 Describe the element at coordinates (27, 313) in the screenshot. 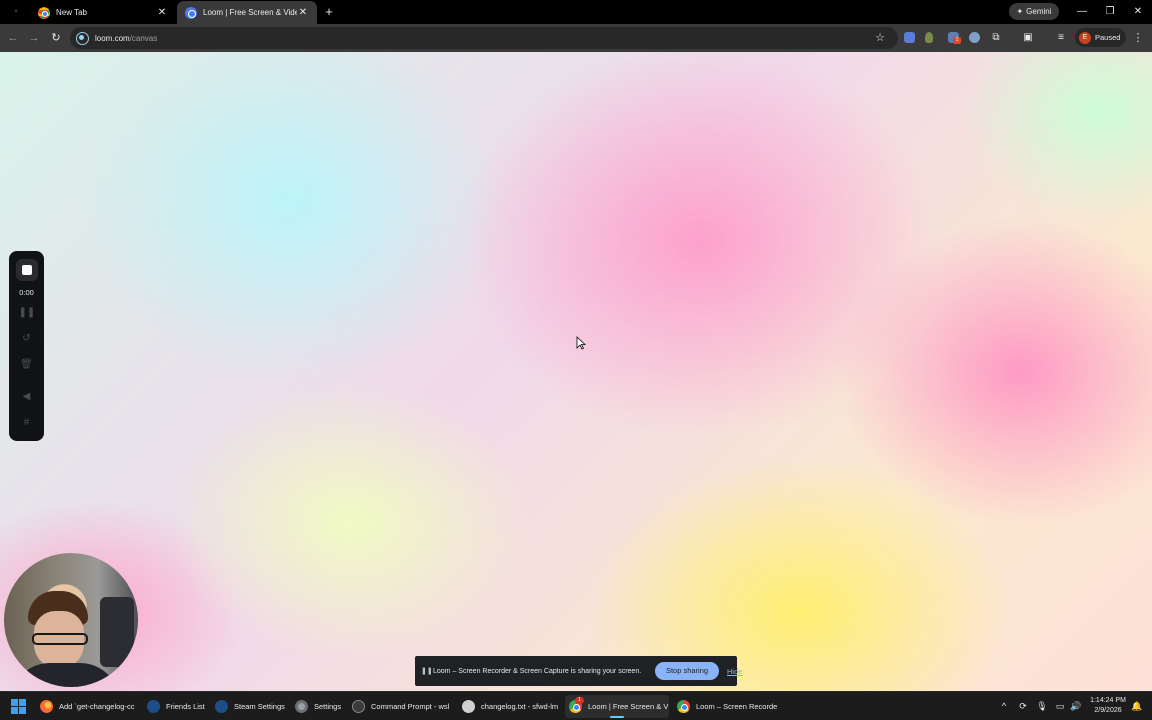

I see `pause-icon: ❚❚` at that location.